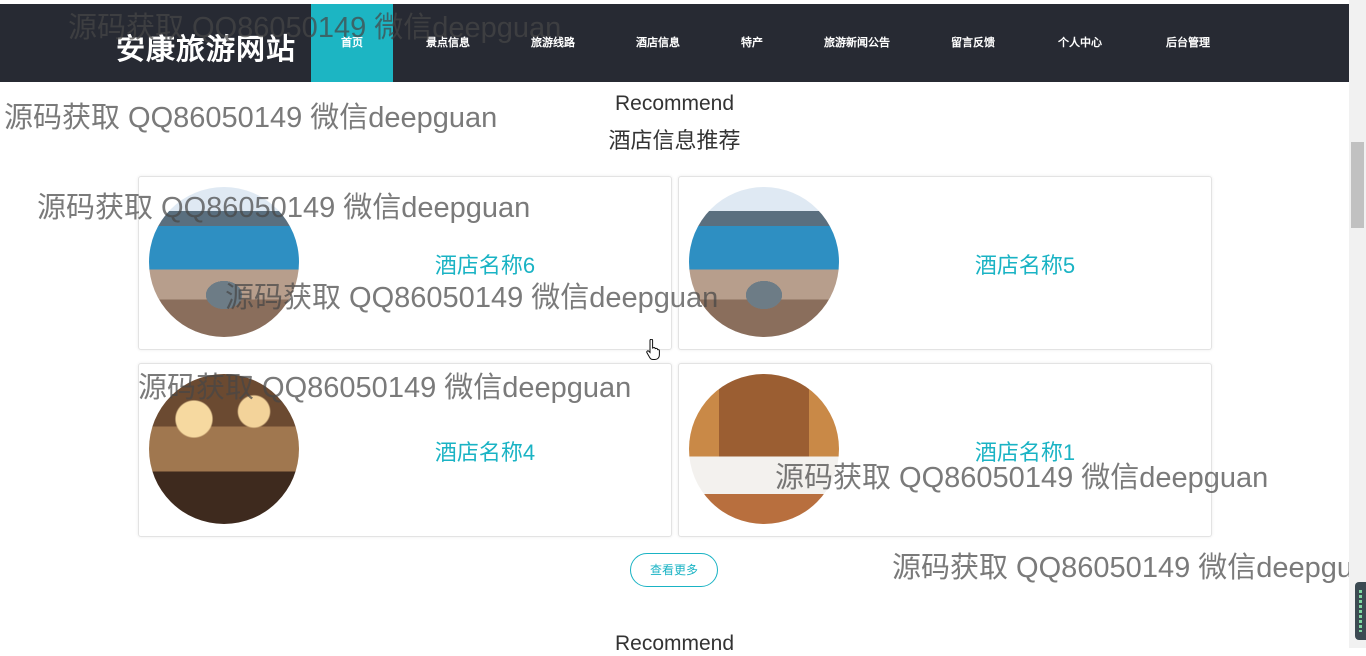 This screenshot has width=1366, height=656. What do you see at coordinates (674, 103) in the screenshot?
I see `section-eyebrow: Recommend` at bounding box center [674, 103].